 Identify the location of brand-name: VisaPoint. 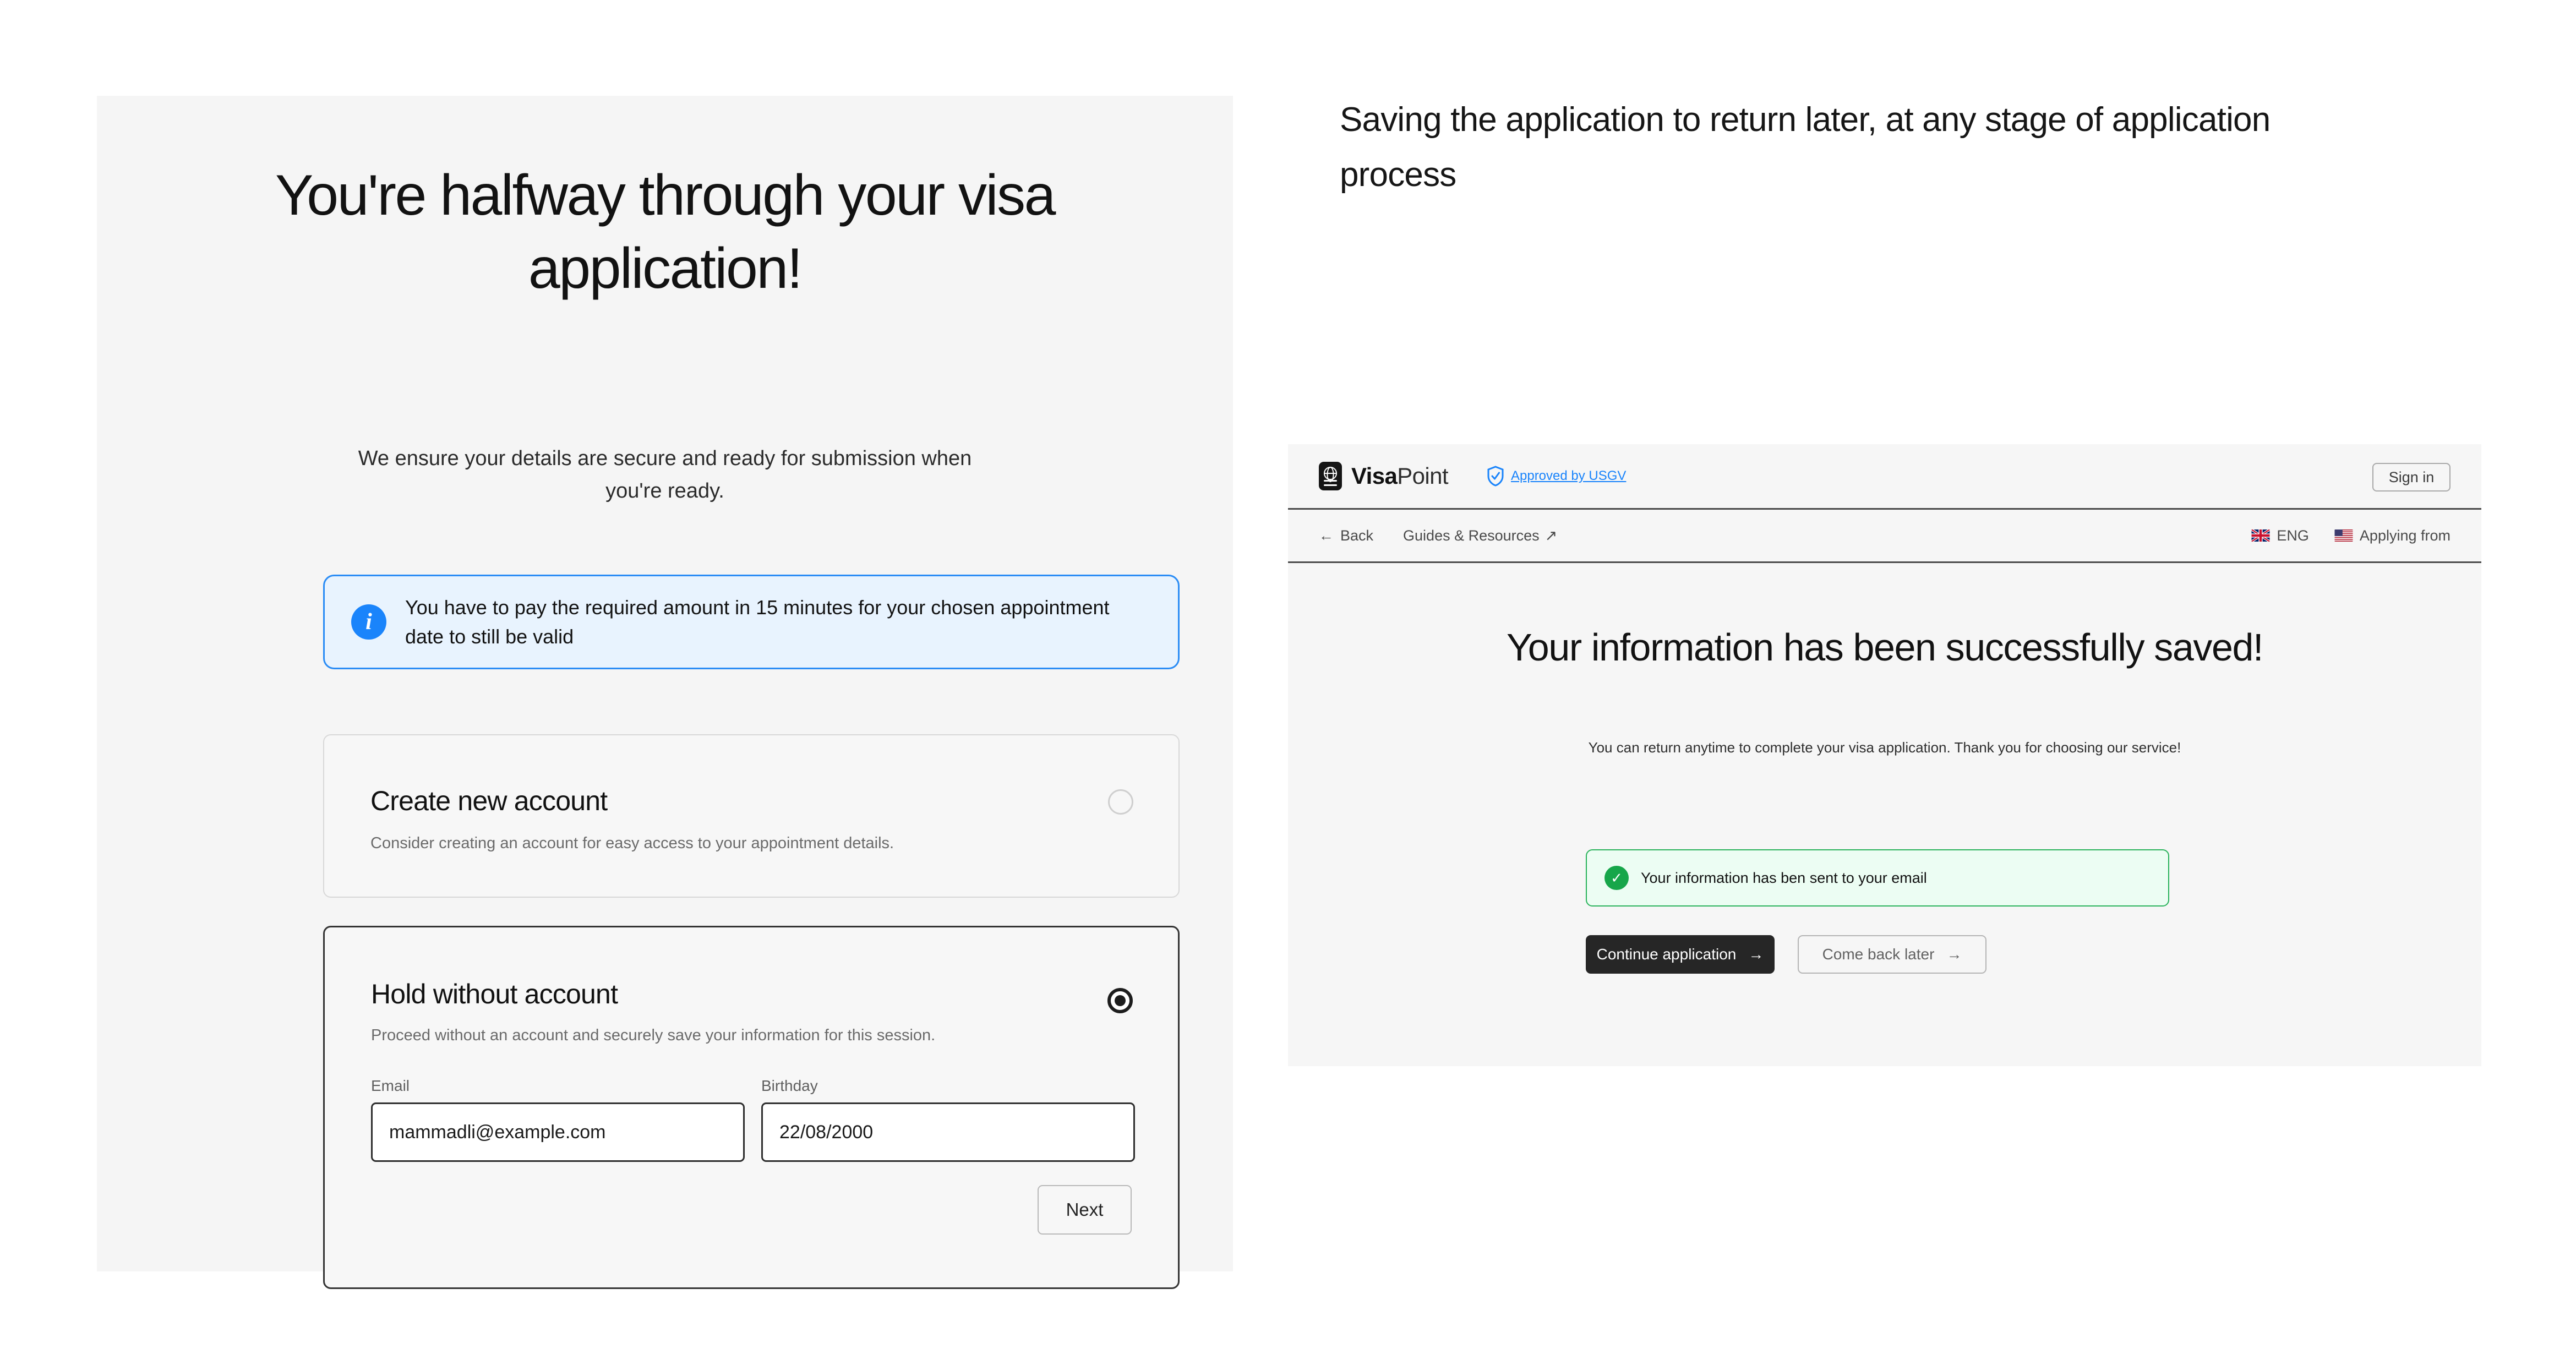
(1400, 476).